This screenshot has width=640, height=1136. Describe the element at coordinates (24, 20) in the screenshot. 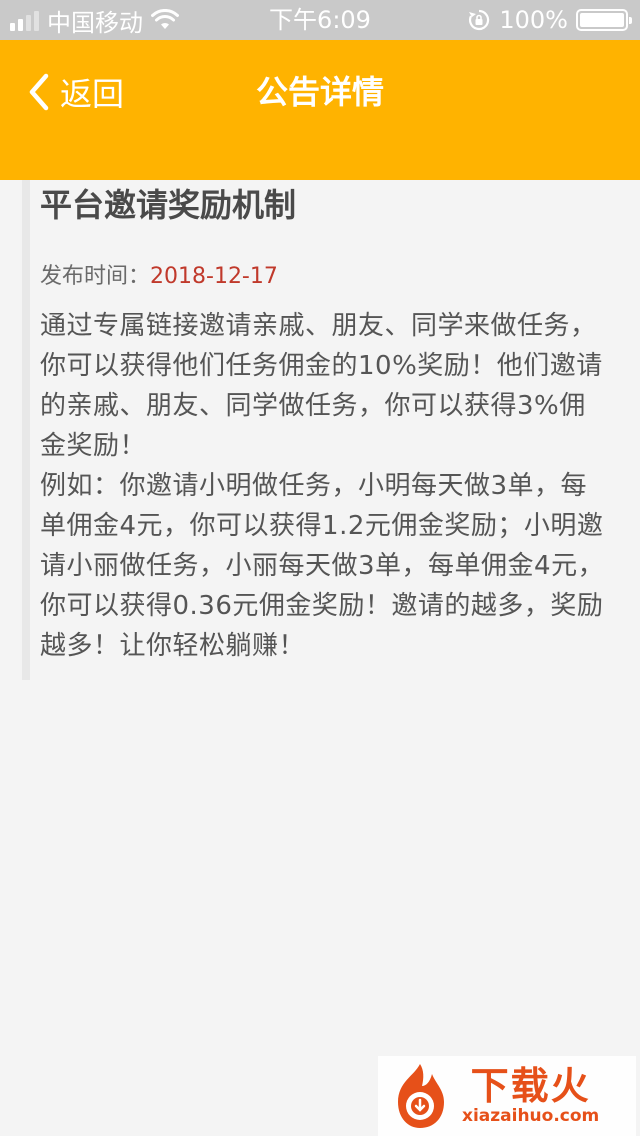

I see `signal-icon` at that location.